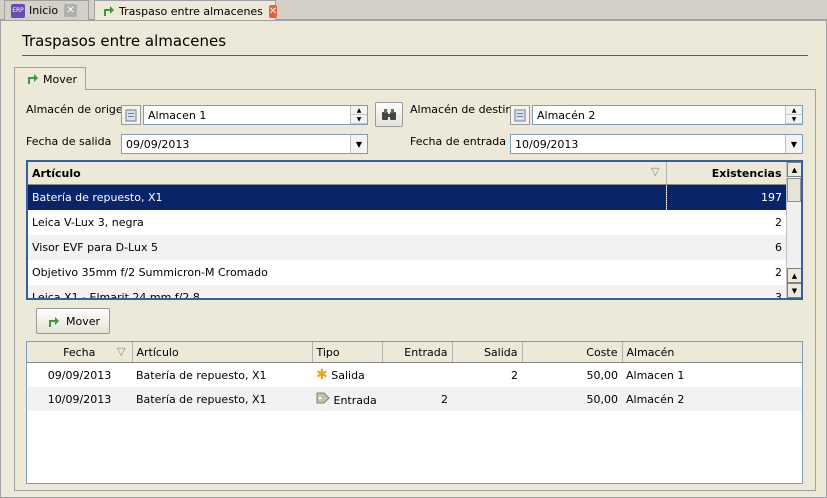  I want to click on table-row: Visor EVF para D-Lux 5 6, so click(407, 247).